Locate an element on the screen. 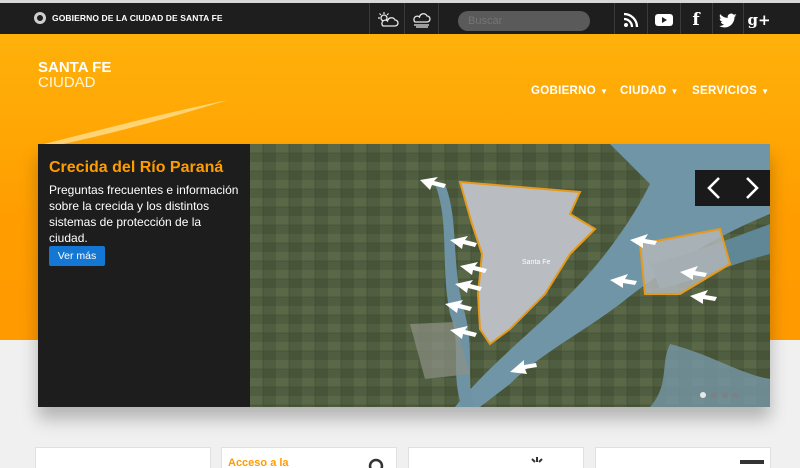 The image size is (800, 468). logo-swoosh-icon is located at coordinates (136, 123).